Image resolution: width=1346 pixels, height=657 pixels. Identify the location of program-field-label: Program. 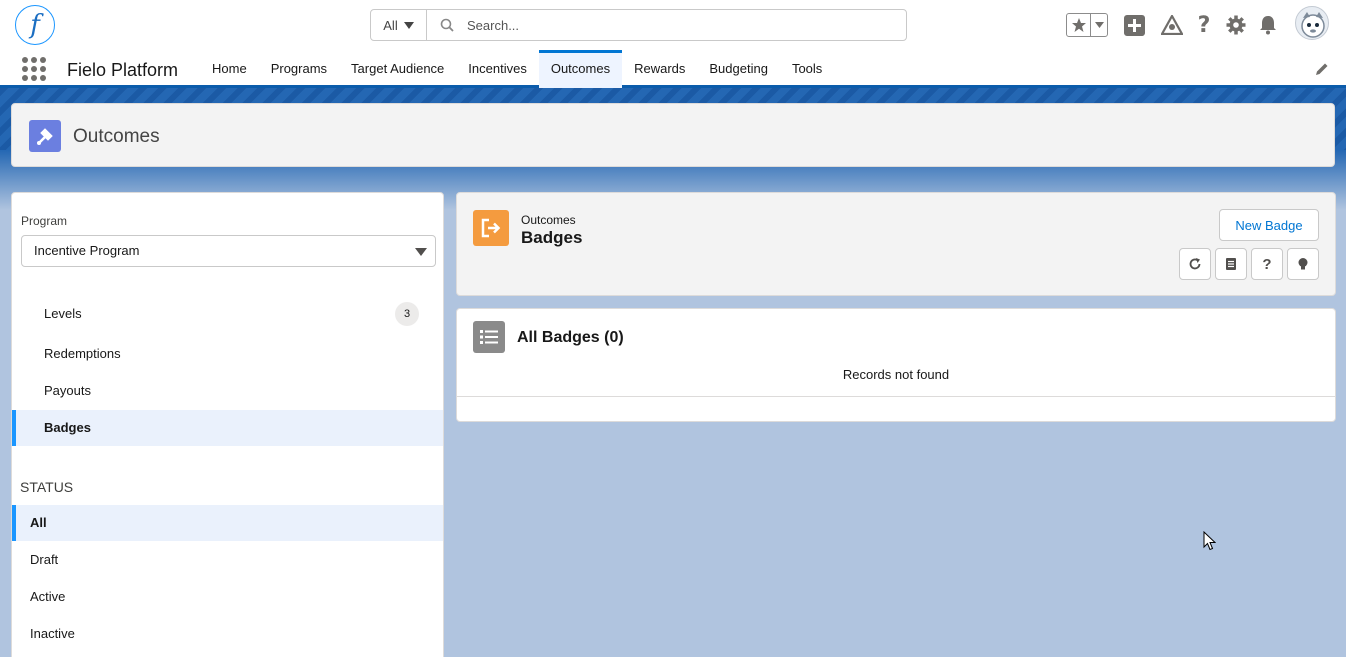
(44, 221).